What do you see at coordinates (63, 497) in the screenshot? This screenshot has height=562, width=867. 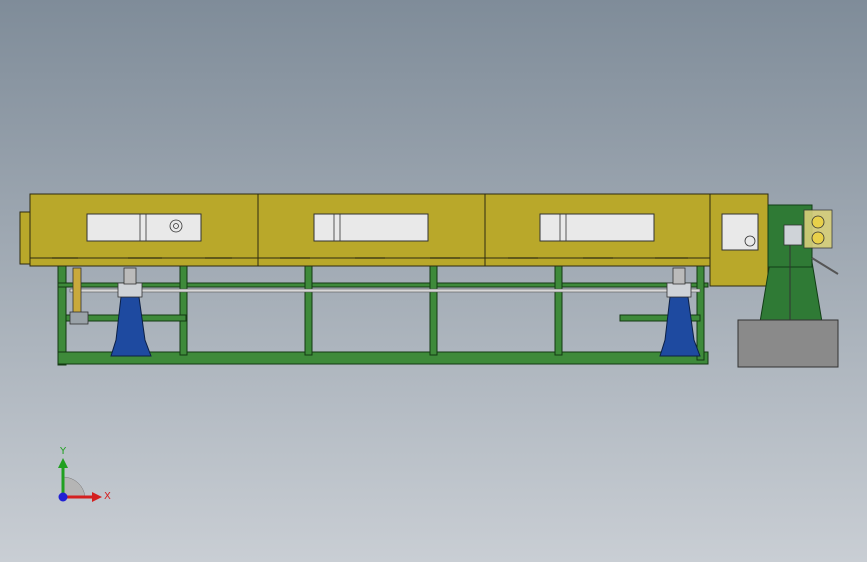 I see `z-axis-origin` at bounding box center [63, 497].